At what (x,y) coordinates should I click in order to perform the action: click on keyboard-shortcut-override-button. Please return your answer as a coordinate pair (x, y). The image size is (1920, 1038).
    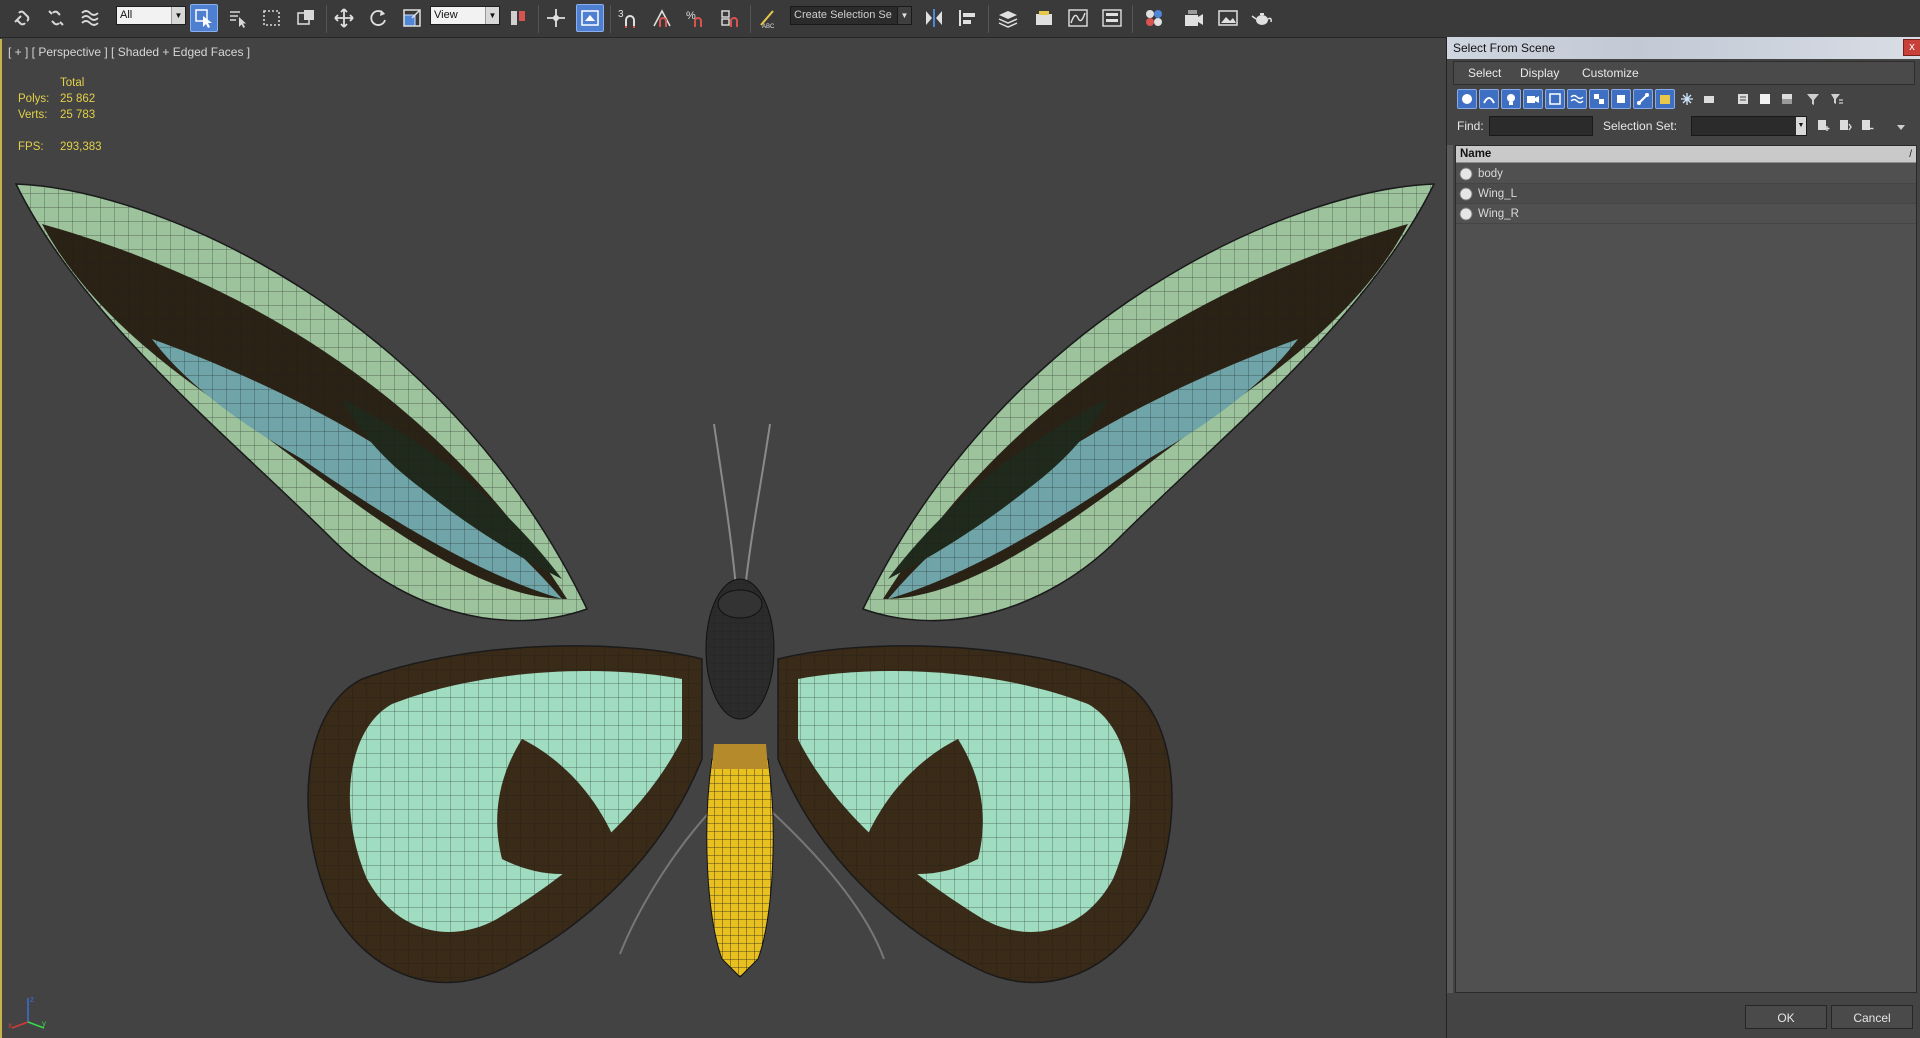
    Looking at the image, I should click on (590, 18).